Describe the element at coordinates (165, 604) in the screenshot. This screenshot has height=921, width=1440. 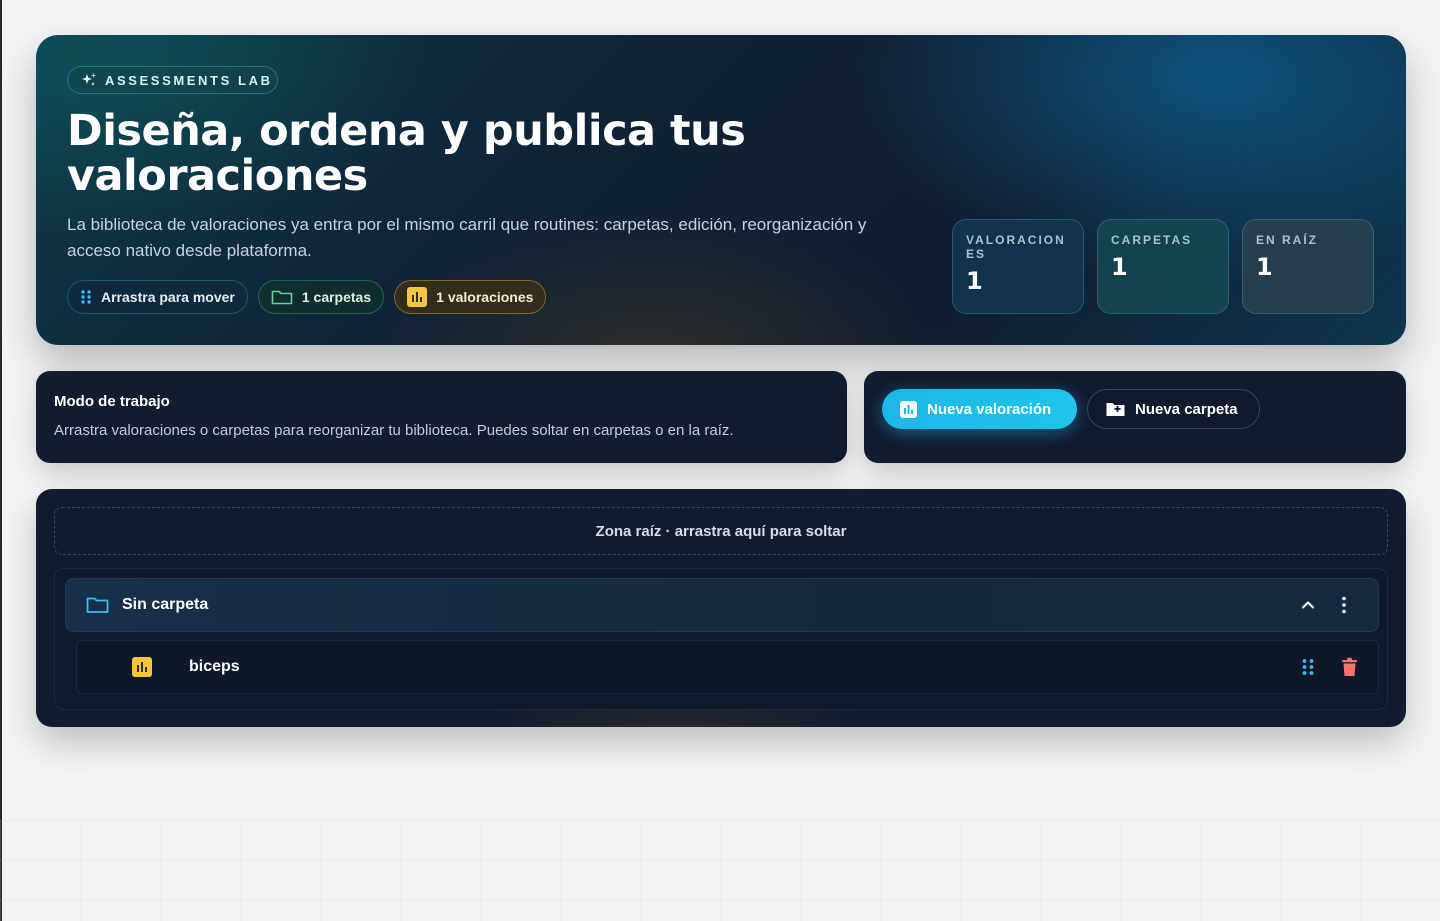
I see `folder-name: Sin carpeta` at that location.